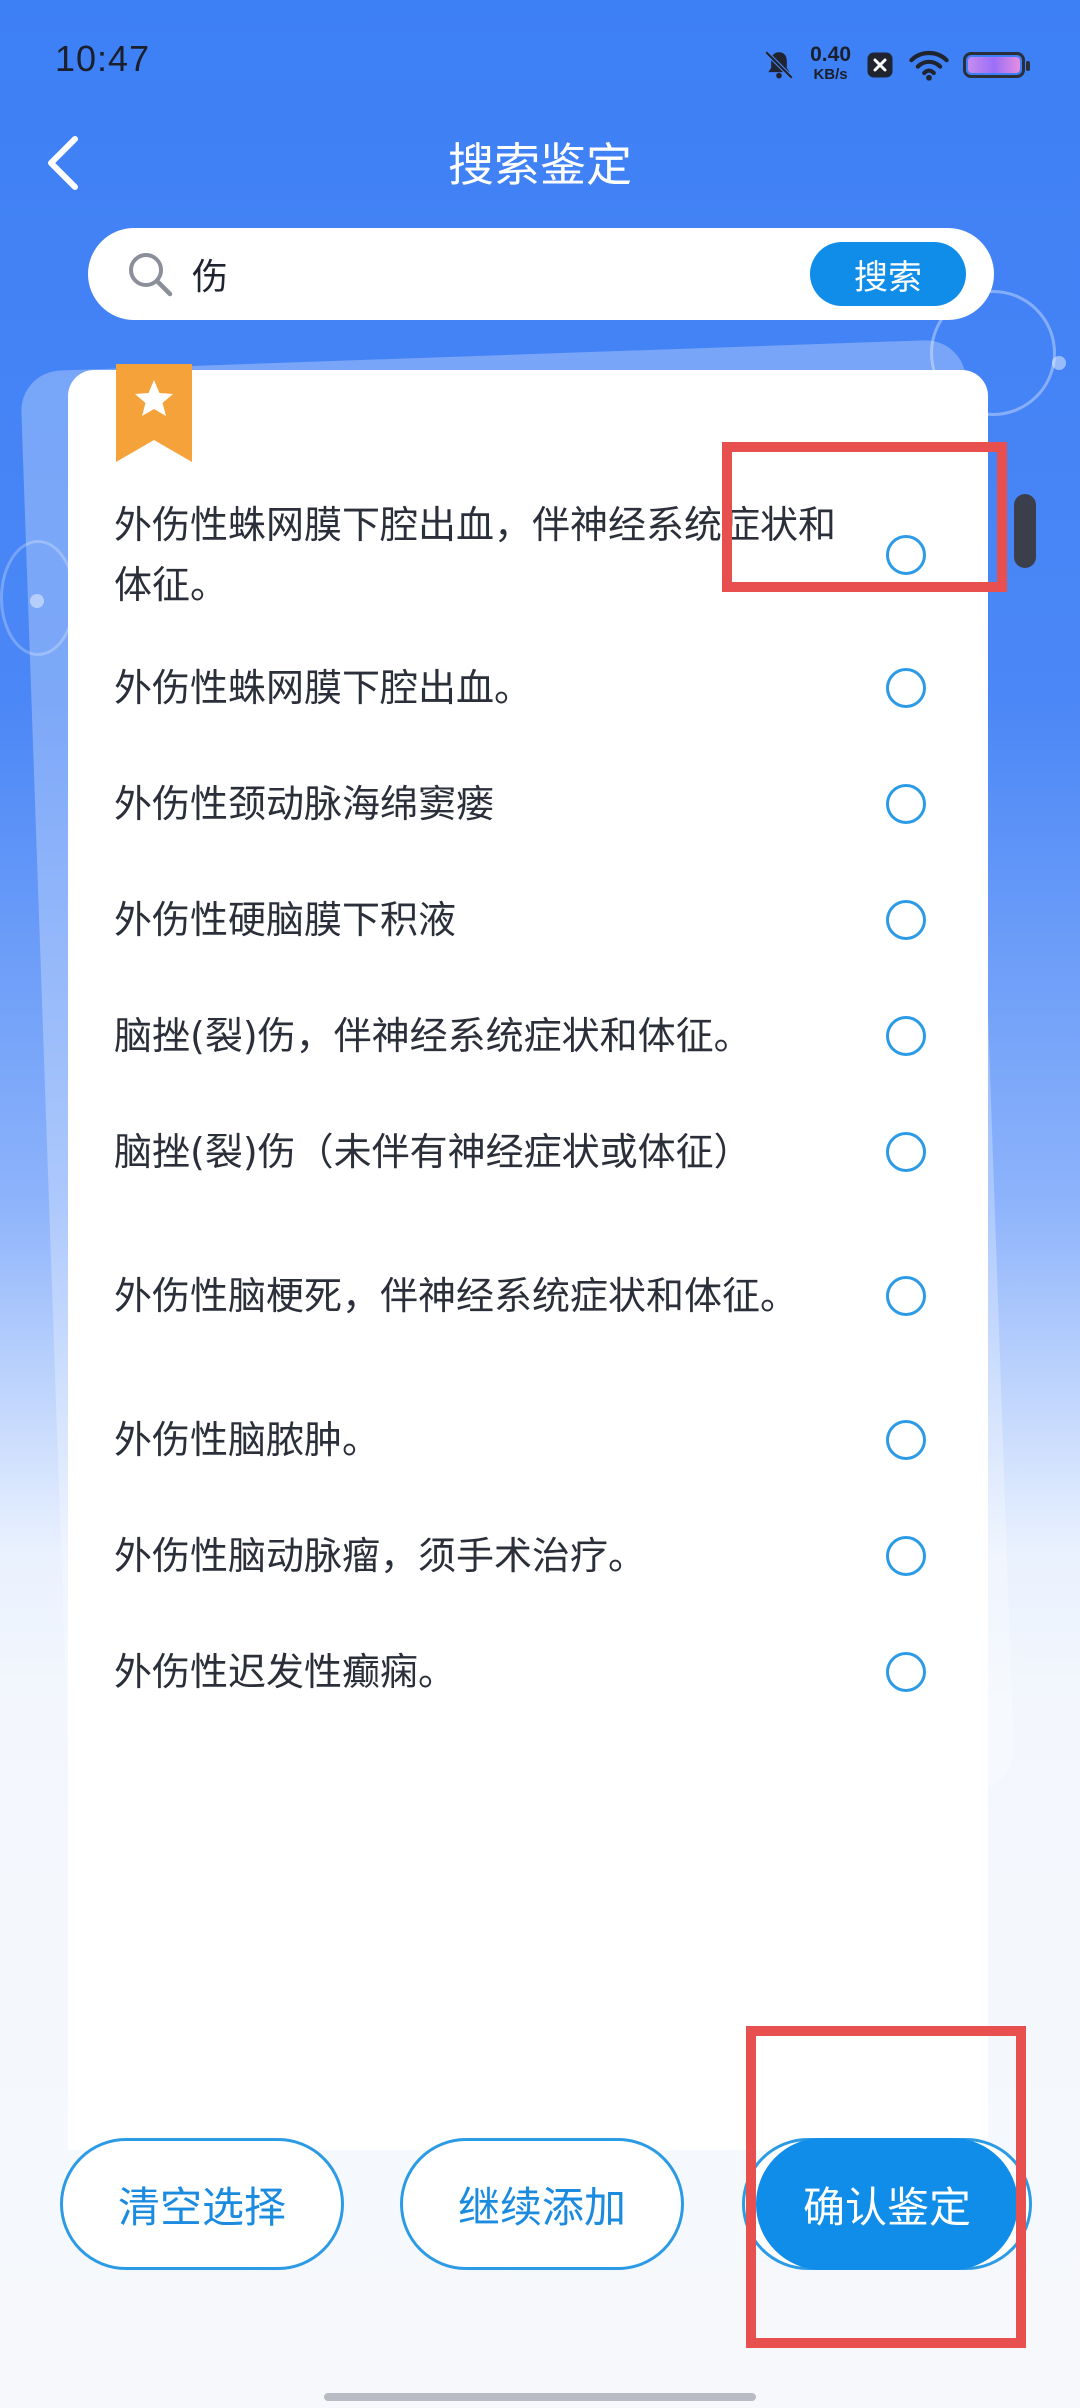 Image resolution: width=1080 pixels, height=2408 pixels. I want to click on status-time: 10:47, so click(103, 58).